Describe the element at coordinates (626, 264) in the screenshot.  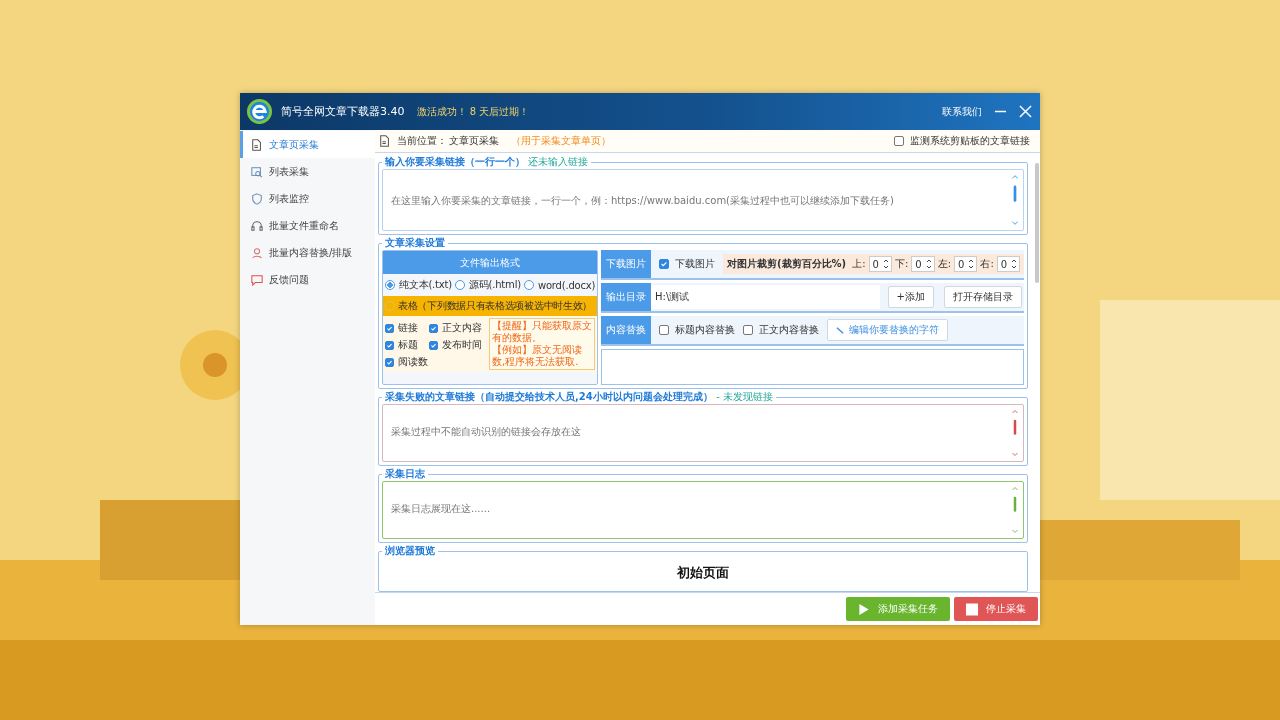
I see `row-label: 下载图片` at that location.